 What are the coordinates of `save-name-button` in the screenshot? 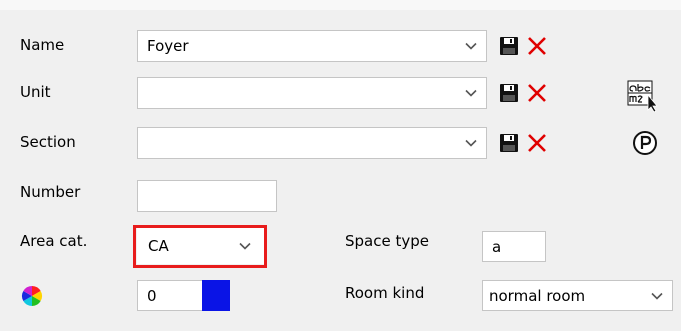 It's located at (509, 46).